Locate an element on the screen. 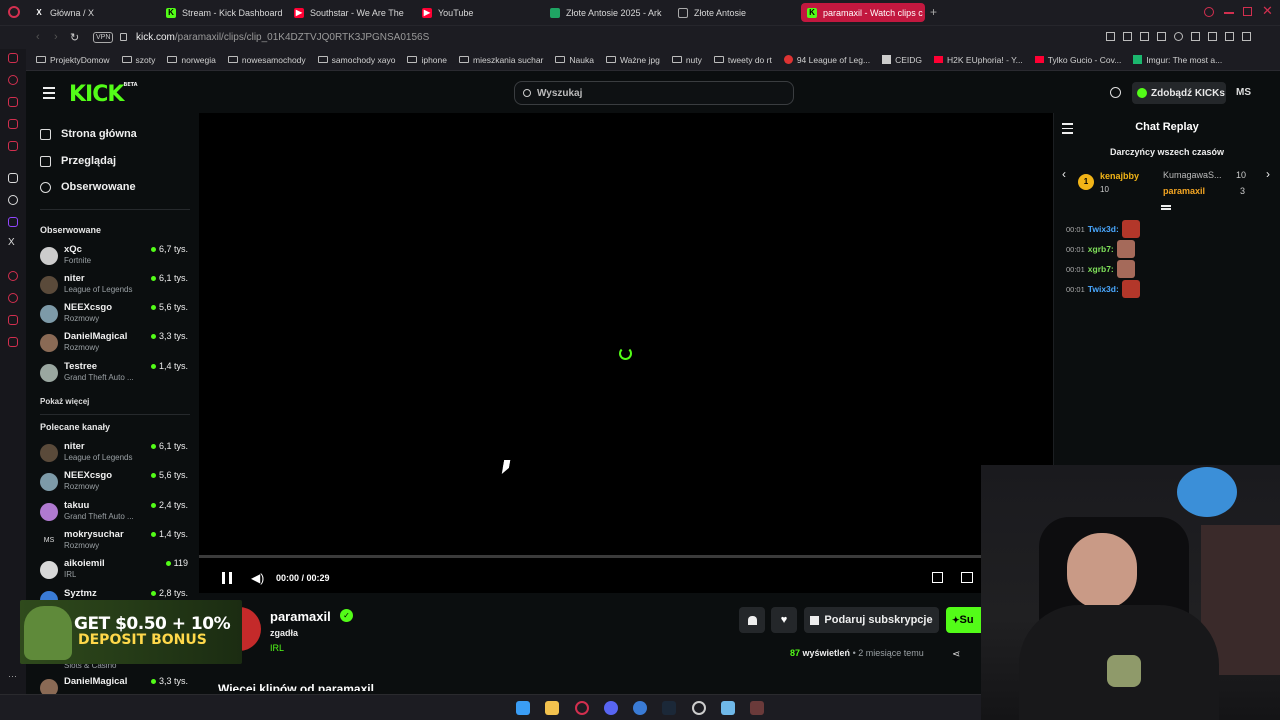  get-kicks-button: Zdobądź KICKs is located at coordinates (1179, 93).